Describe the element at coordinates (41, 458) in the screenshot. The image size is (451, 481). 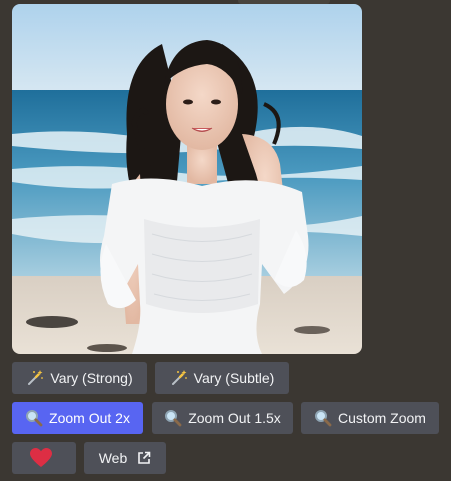
I see `heart-icon` at that location.